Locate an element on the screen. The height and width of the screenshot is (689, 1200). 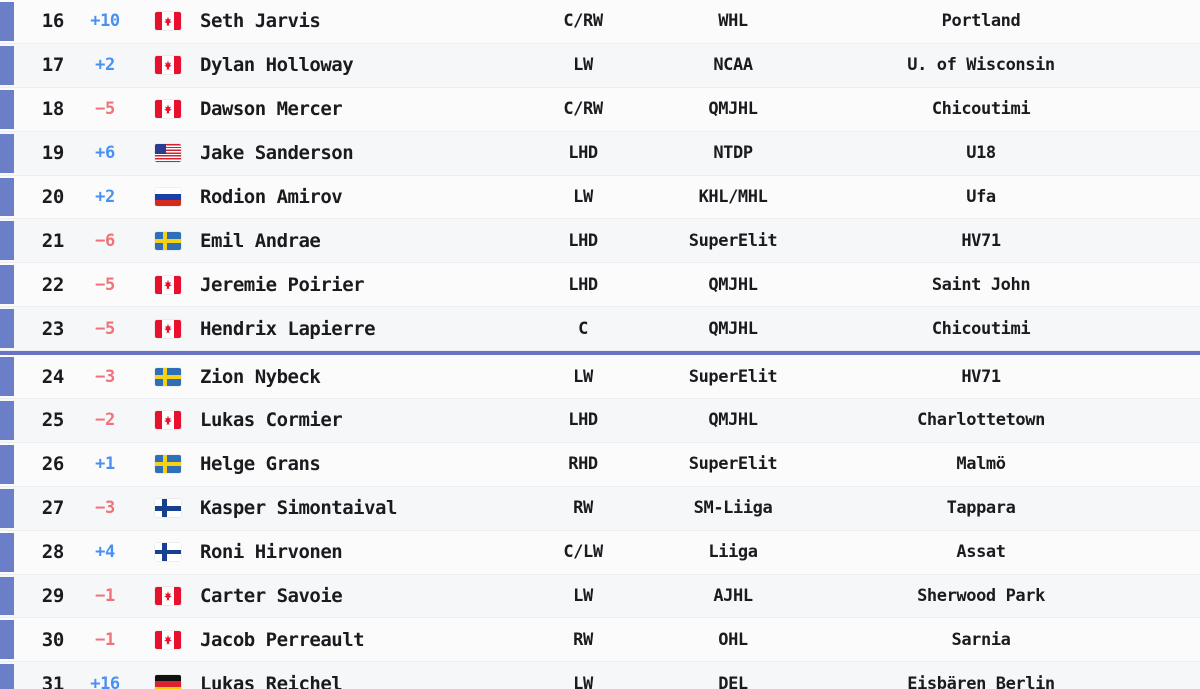
movement-delta-cell: −5 is located at coordinates (105, 284).